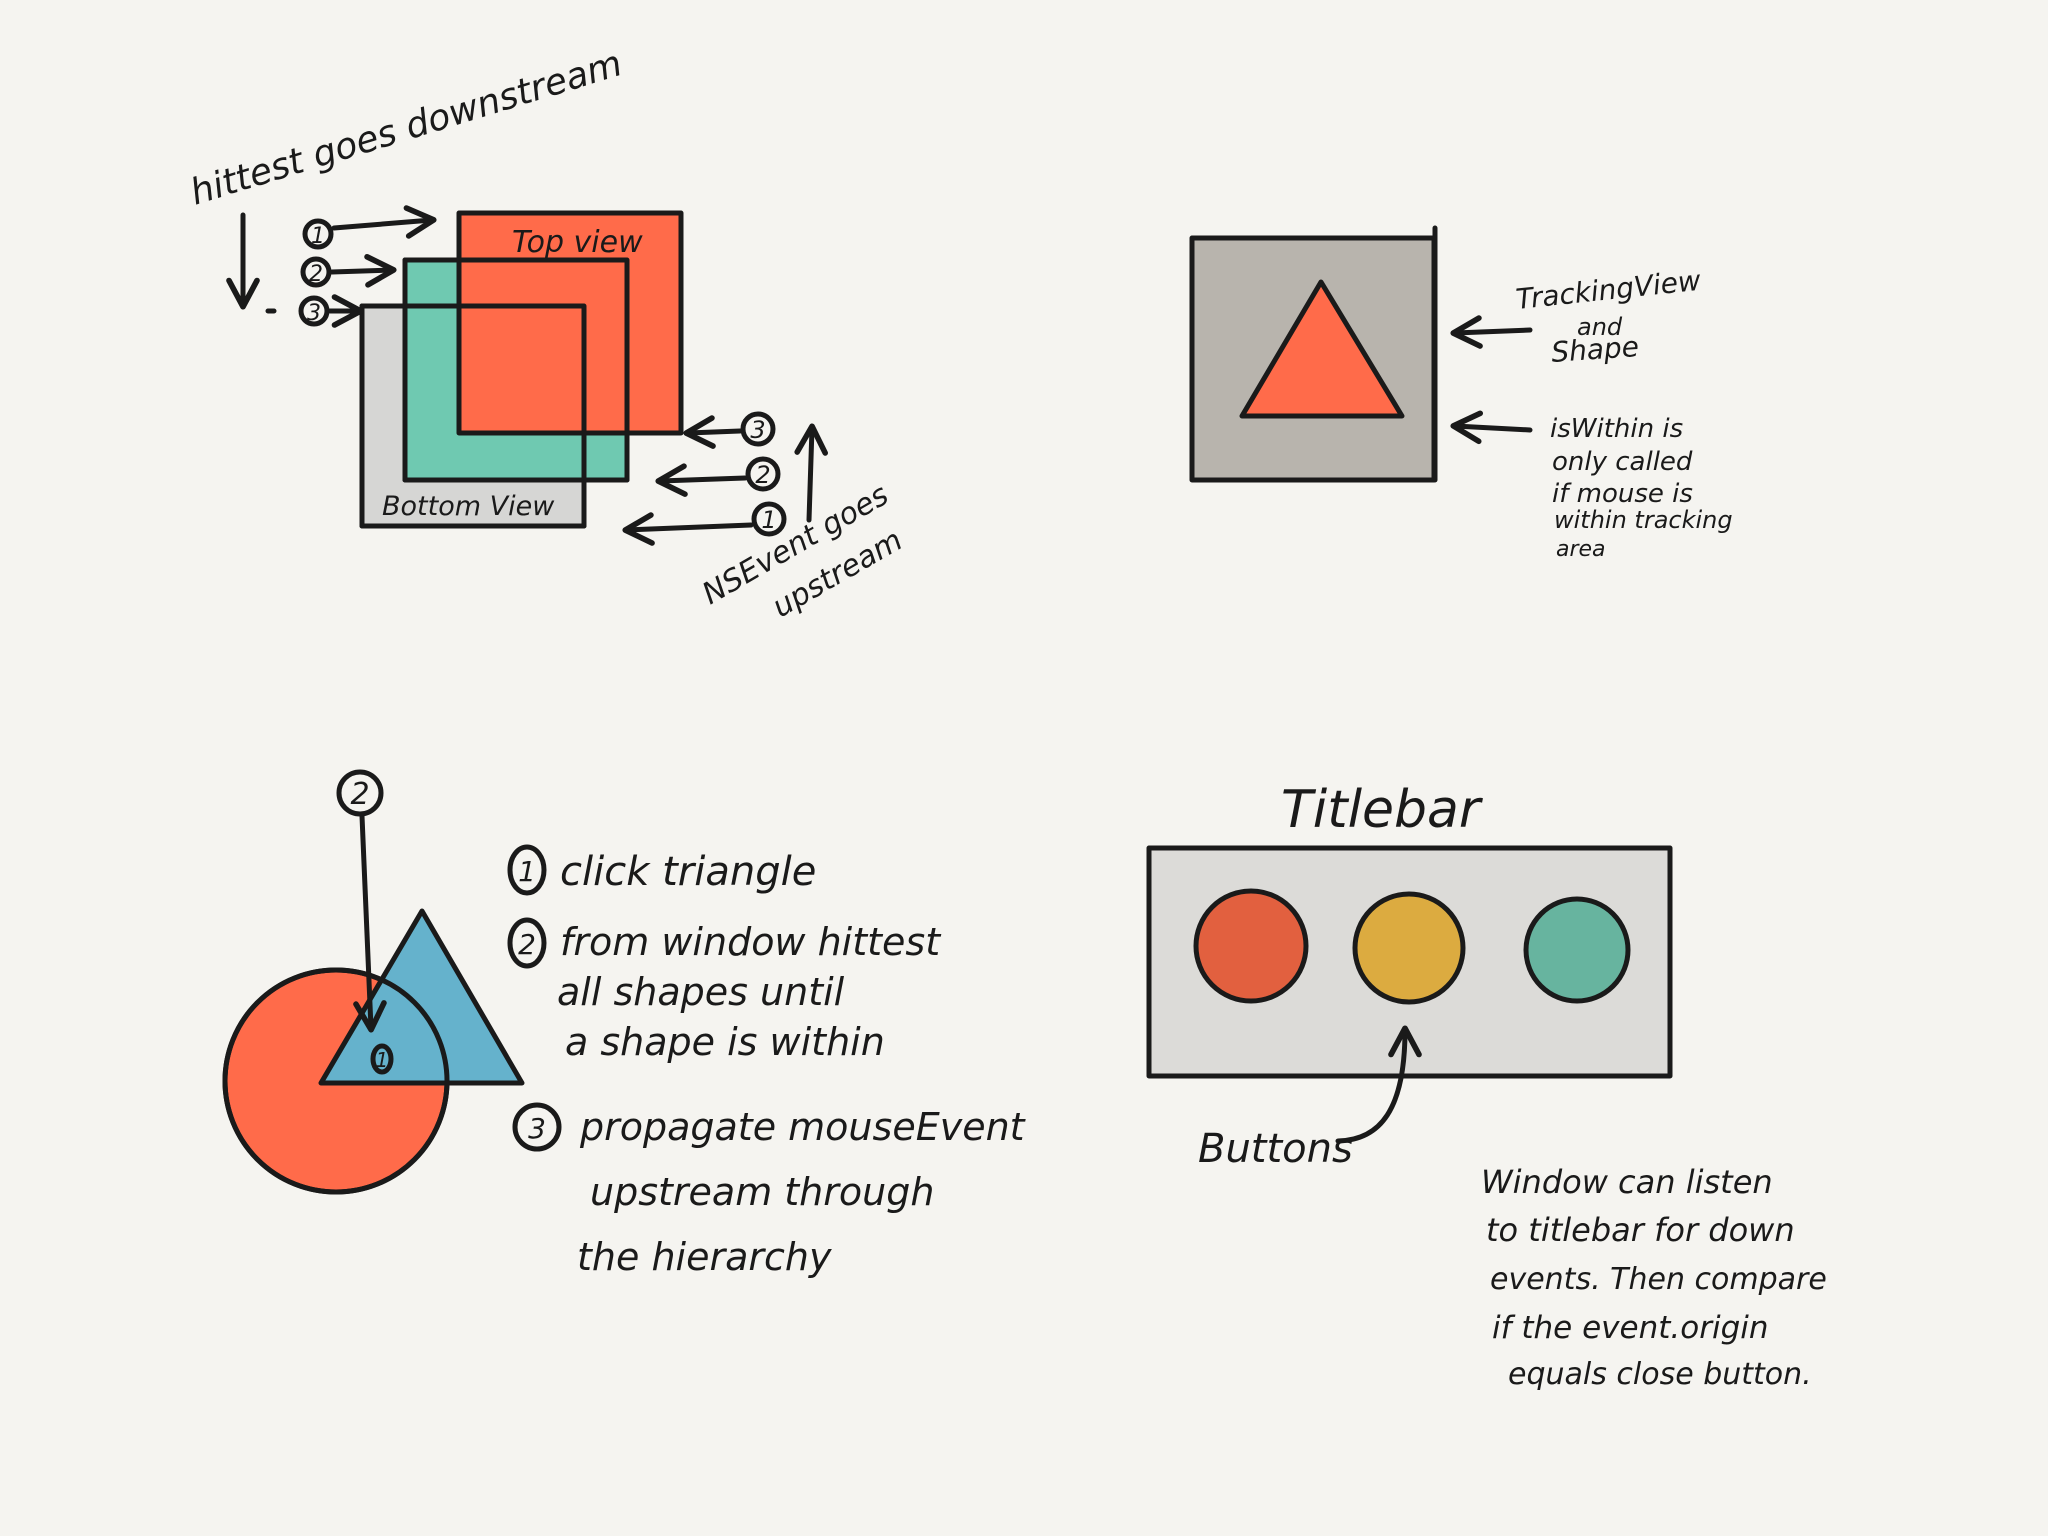 The image size is (2048, 1536). Describe the element at coordinates (314, 313) in the screenshot. I see `left-marker-3: 3` at that location.